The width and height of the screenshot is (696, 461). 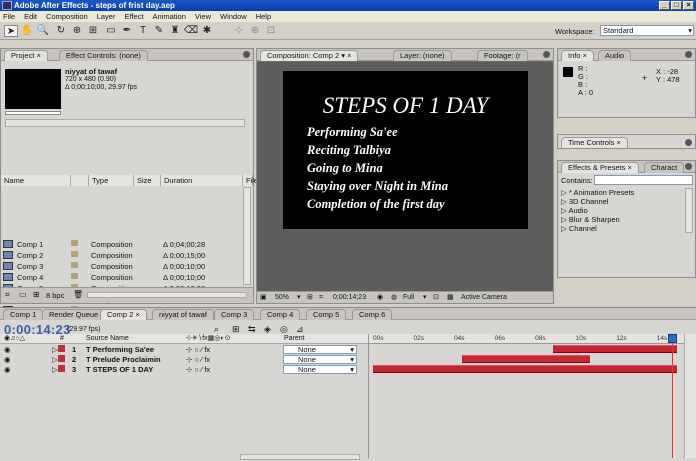 What do you see at coordinates (121, 278) in the screenshot?
I see `project-row: Comp 4 Composition Δ 0;00;10;00` at bounding box center [121, 278].